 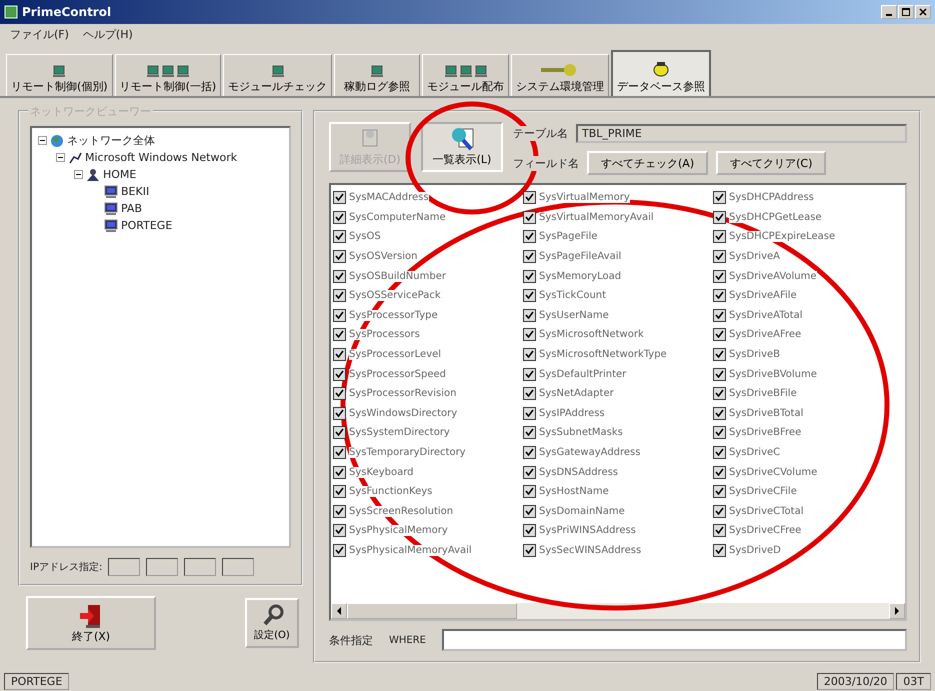 I want to click on tab: リモート制御(個別), so click(x=59, y=75).